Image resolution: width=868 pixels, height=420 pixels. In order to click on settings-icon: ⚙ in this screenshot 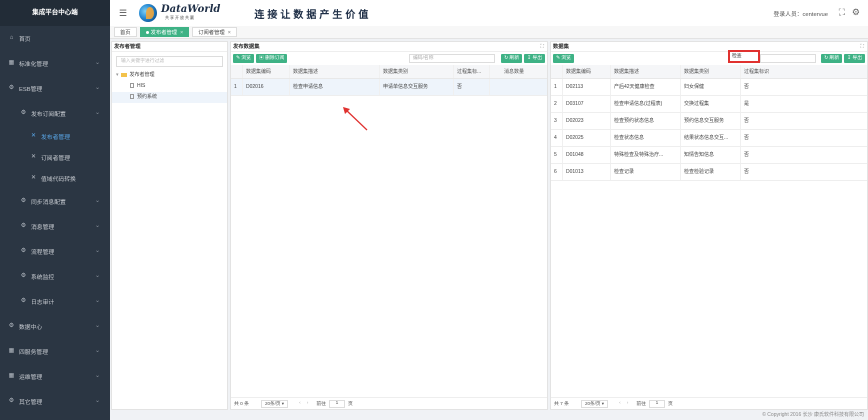, I will do `click(856, 12)`.